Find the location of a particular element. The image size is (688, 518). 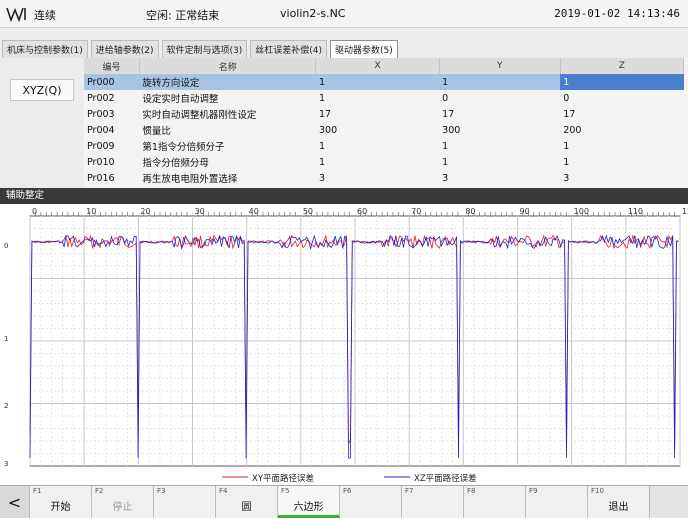

param-number: Pr002 is located at coordinates (101, 98).